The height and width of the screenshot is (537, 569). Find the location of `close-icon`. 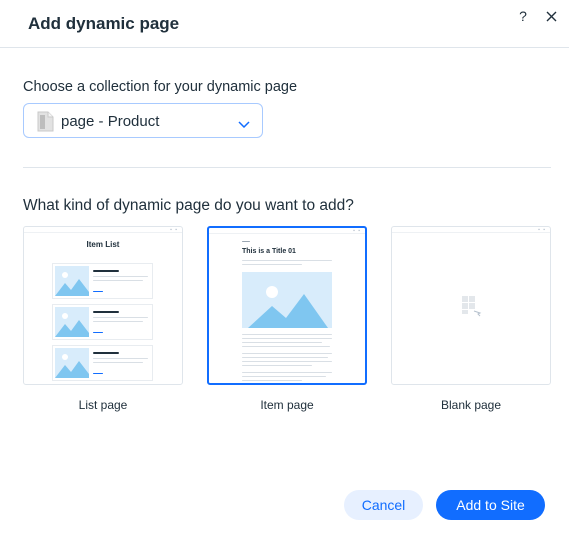

close-icon is located at coordinates (552, 17).